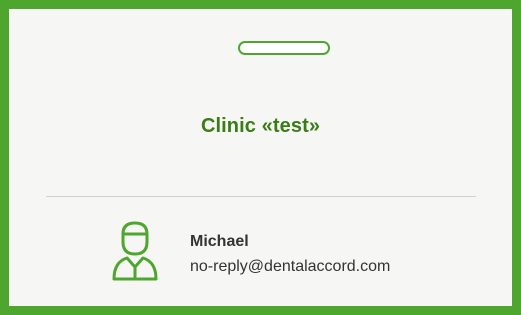  What do you see at coordinates (219, 241) in the screenshot?
I see `user-name: Michael` at bounding box center [219, 241].